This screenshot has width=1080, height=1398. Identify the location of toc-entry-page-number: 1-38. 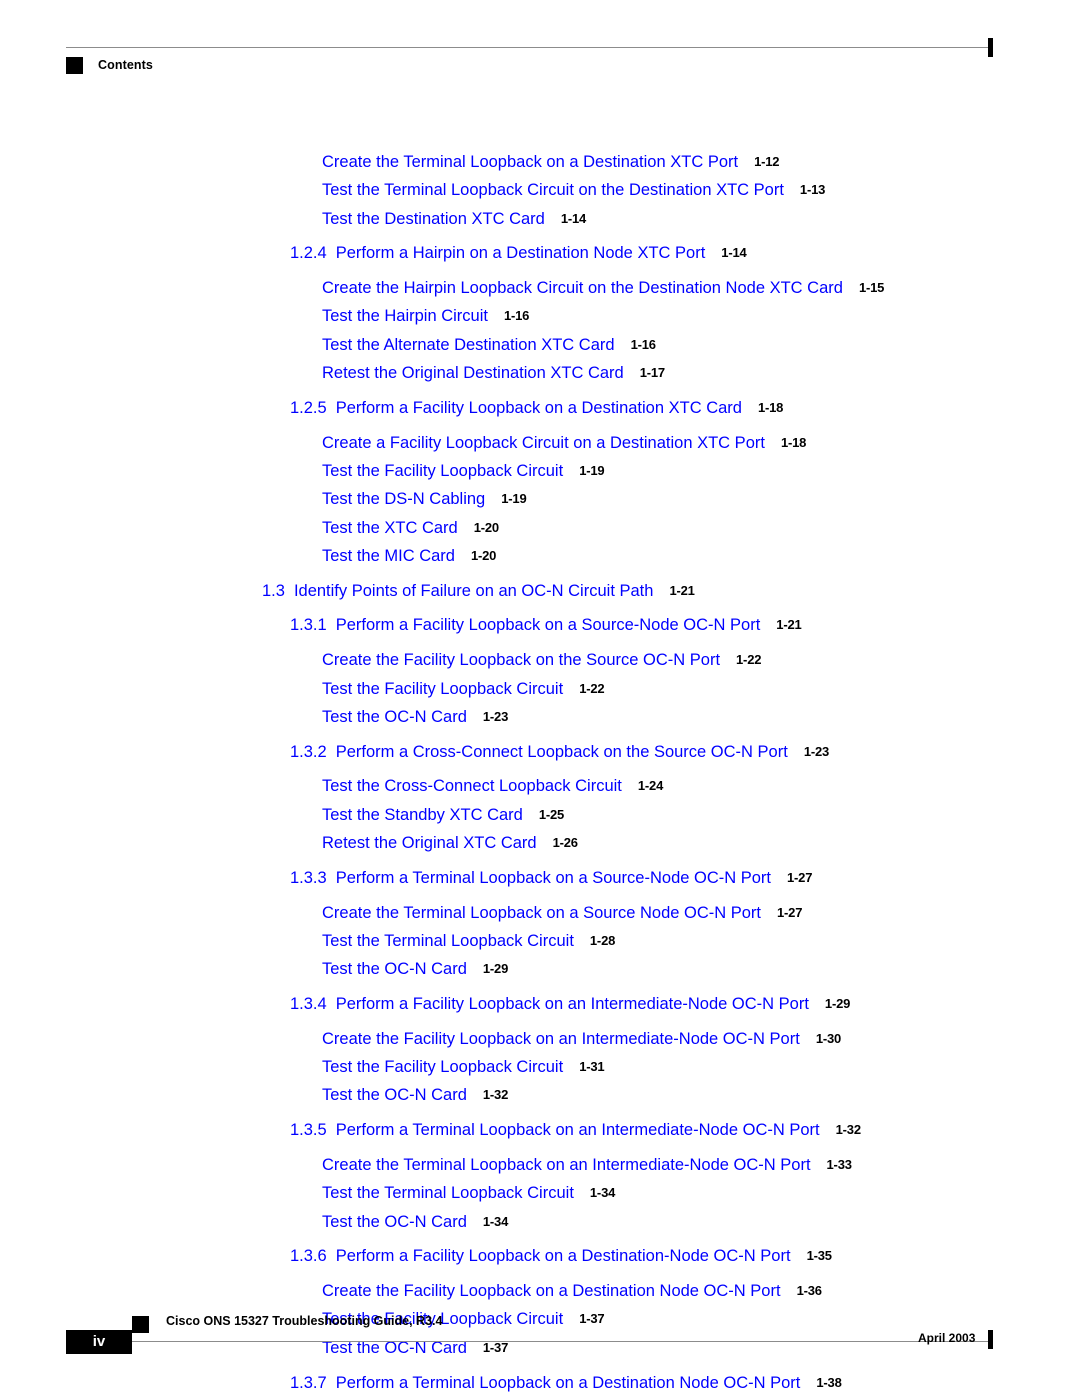
(829, 1382).